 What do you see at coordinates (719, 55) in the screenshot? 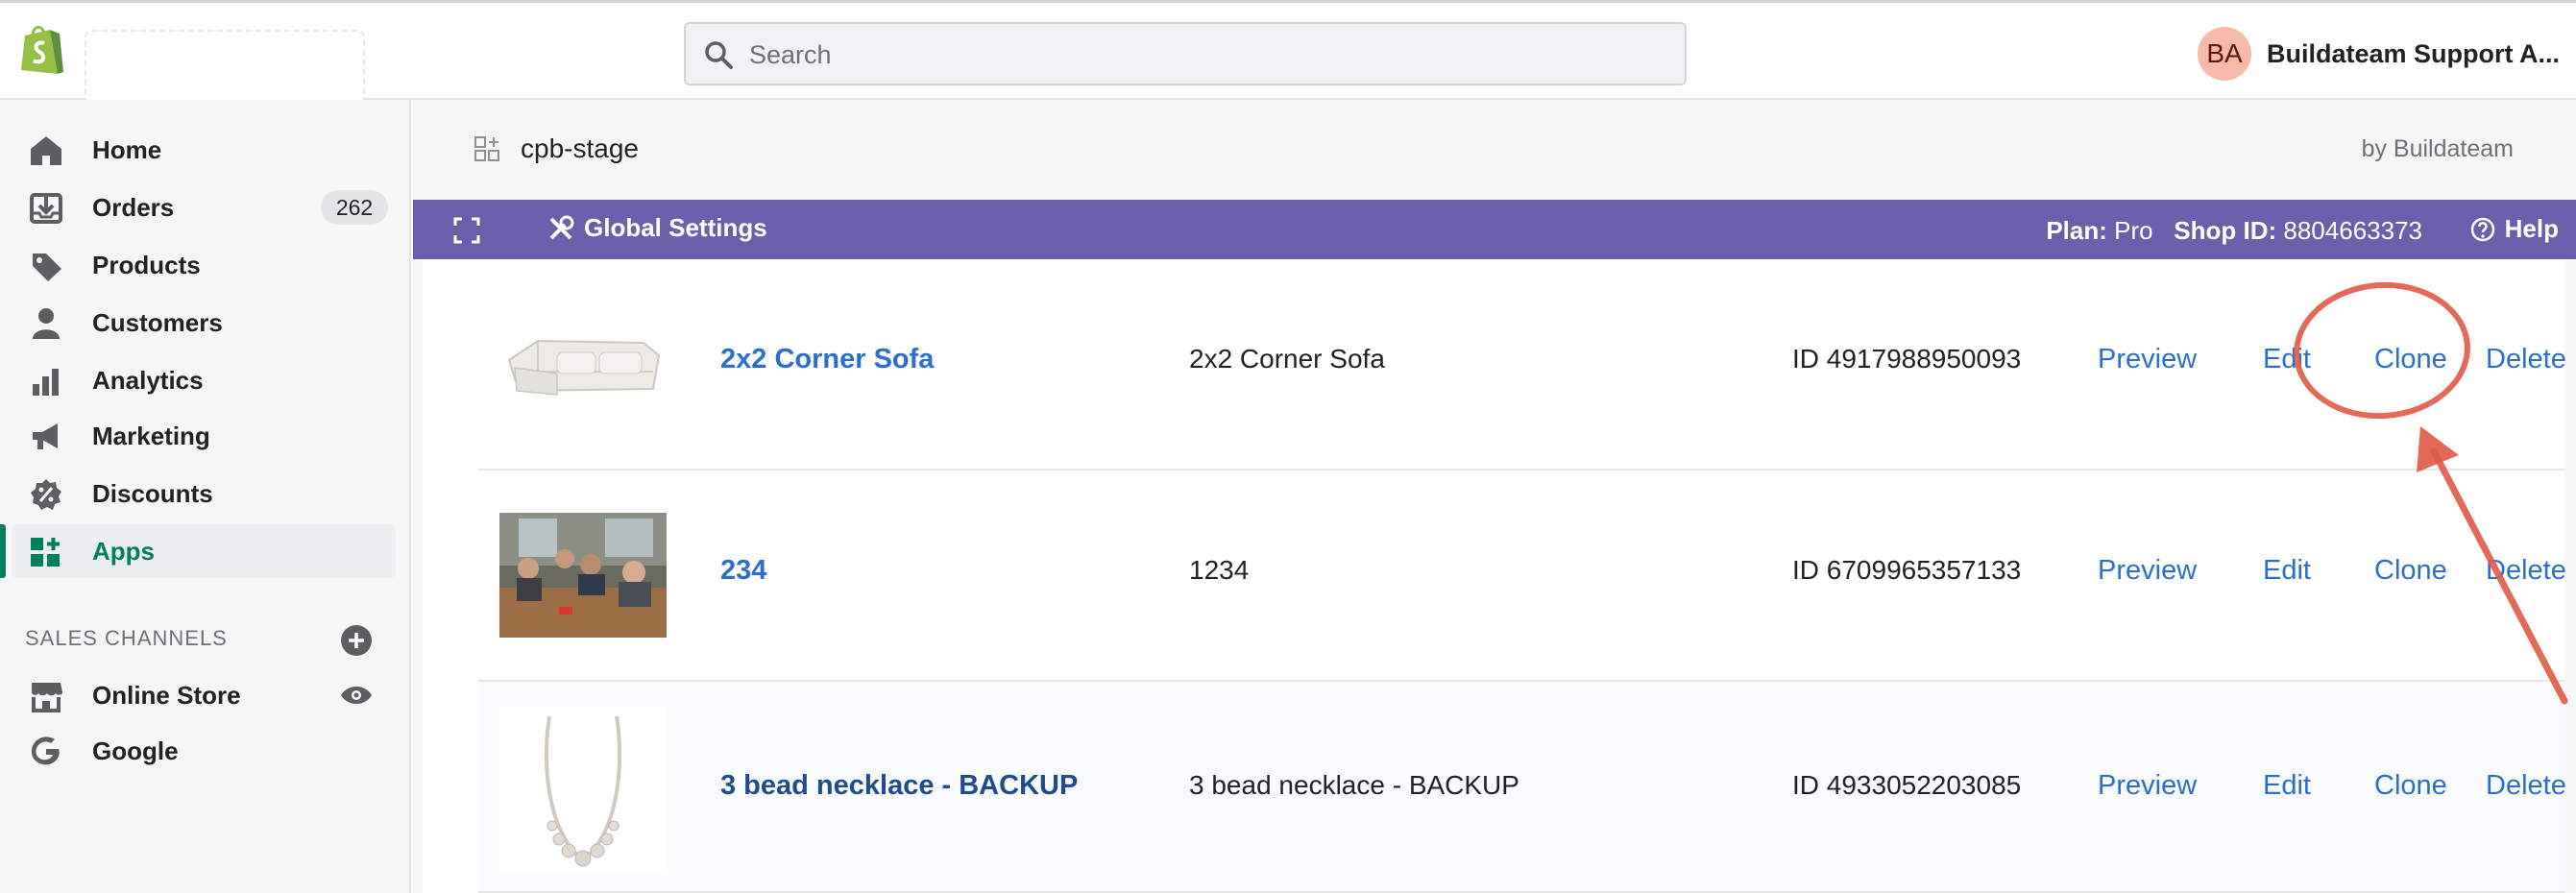
I see `search-icon` at bounding box center [719, 55].